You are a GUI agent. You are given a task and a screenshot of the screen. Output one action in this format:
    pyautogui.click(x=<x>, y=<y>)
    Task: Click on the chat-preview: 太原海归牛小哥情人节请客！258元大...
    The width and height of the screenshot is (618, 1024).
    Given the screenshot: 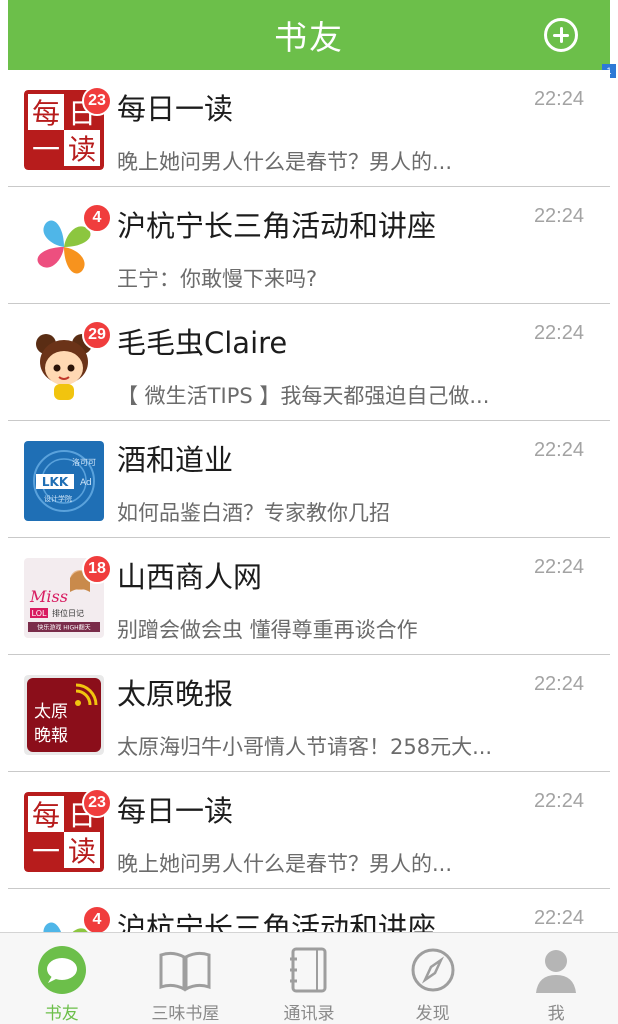 What is the action you would take?
    pyautogui.click(x=305, y=747)
    